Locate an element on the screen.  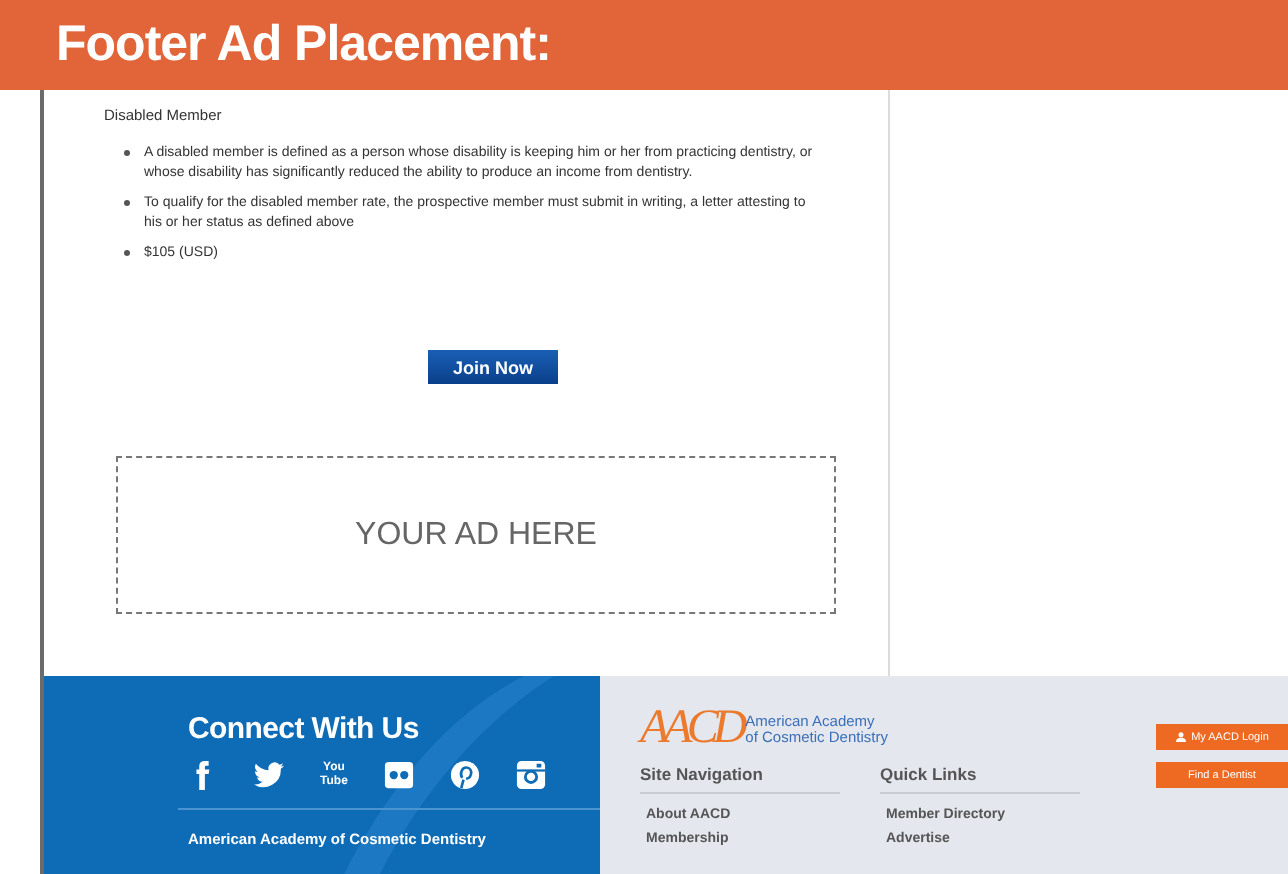
instagram-icon is located at coordinates (531, 775).